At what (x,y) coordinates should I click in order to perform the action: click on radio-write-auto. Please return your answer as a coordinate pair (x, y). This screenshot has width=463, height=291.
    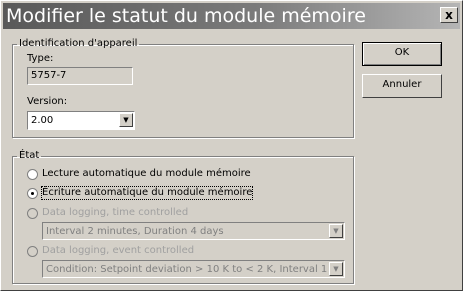
    Looking at the image, I should click on (32, 193).